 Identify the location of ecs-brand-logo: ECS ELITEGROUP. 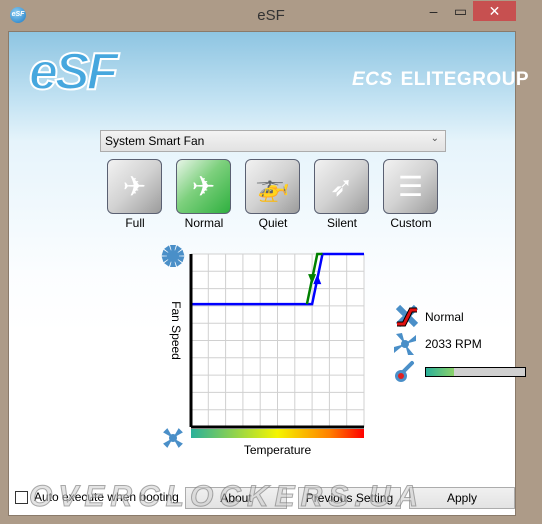
(440, 80).